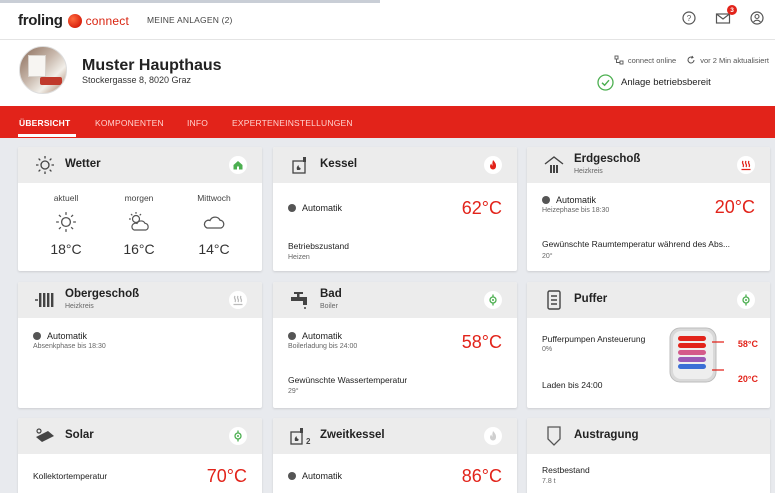 Image resolution: width=775 pixels, height=493 pixels. Describe the element at coordinates (554, 300) in the screenshot. I see `buffer-tank-icon` at that location.